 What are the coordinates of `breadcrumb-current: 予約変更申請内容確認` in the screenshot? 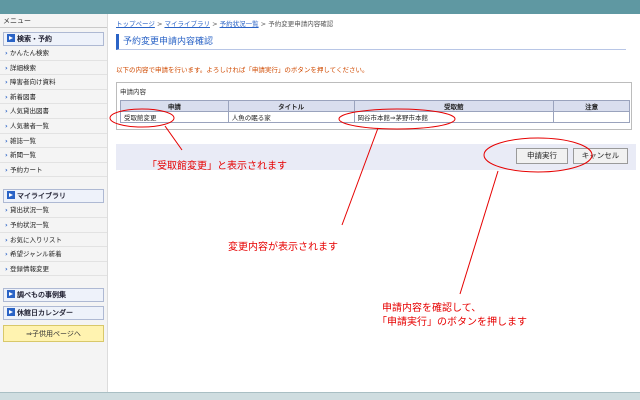 It's located at (301, 24).